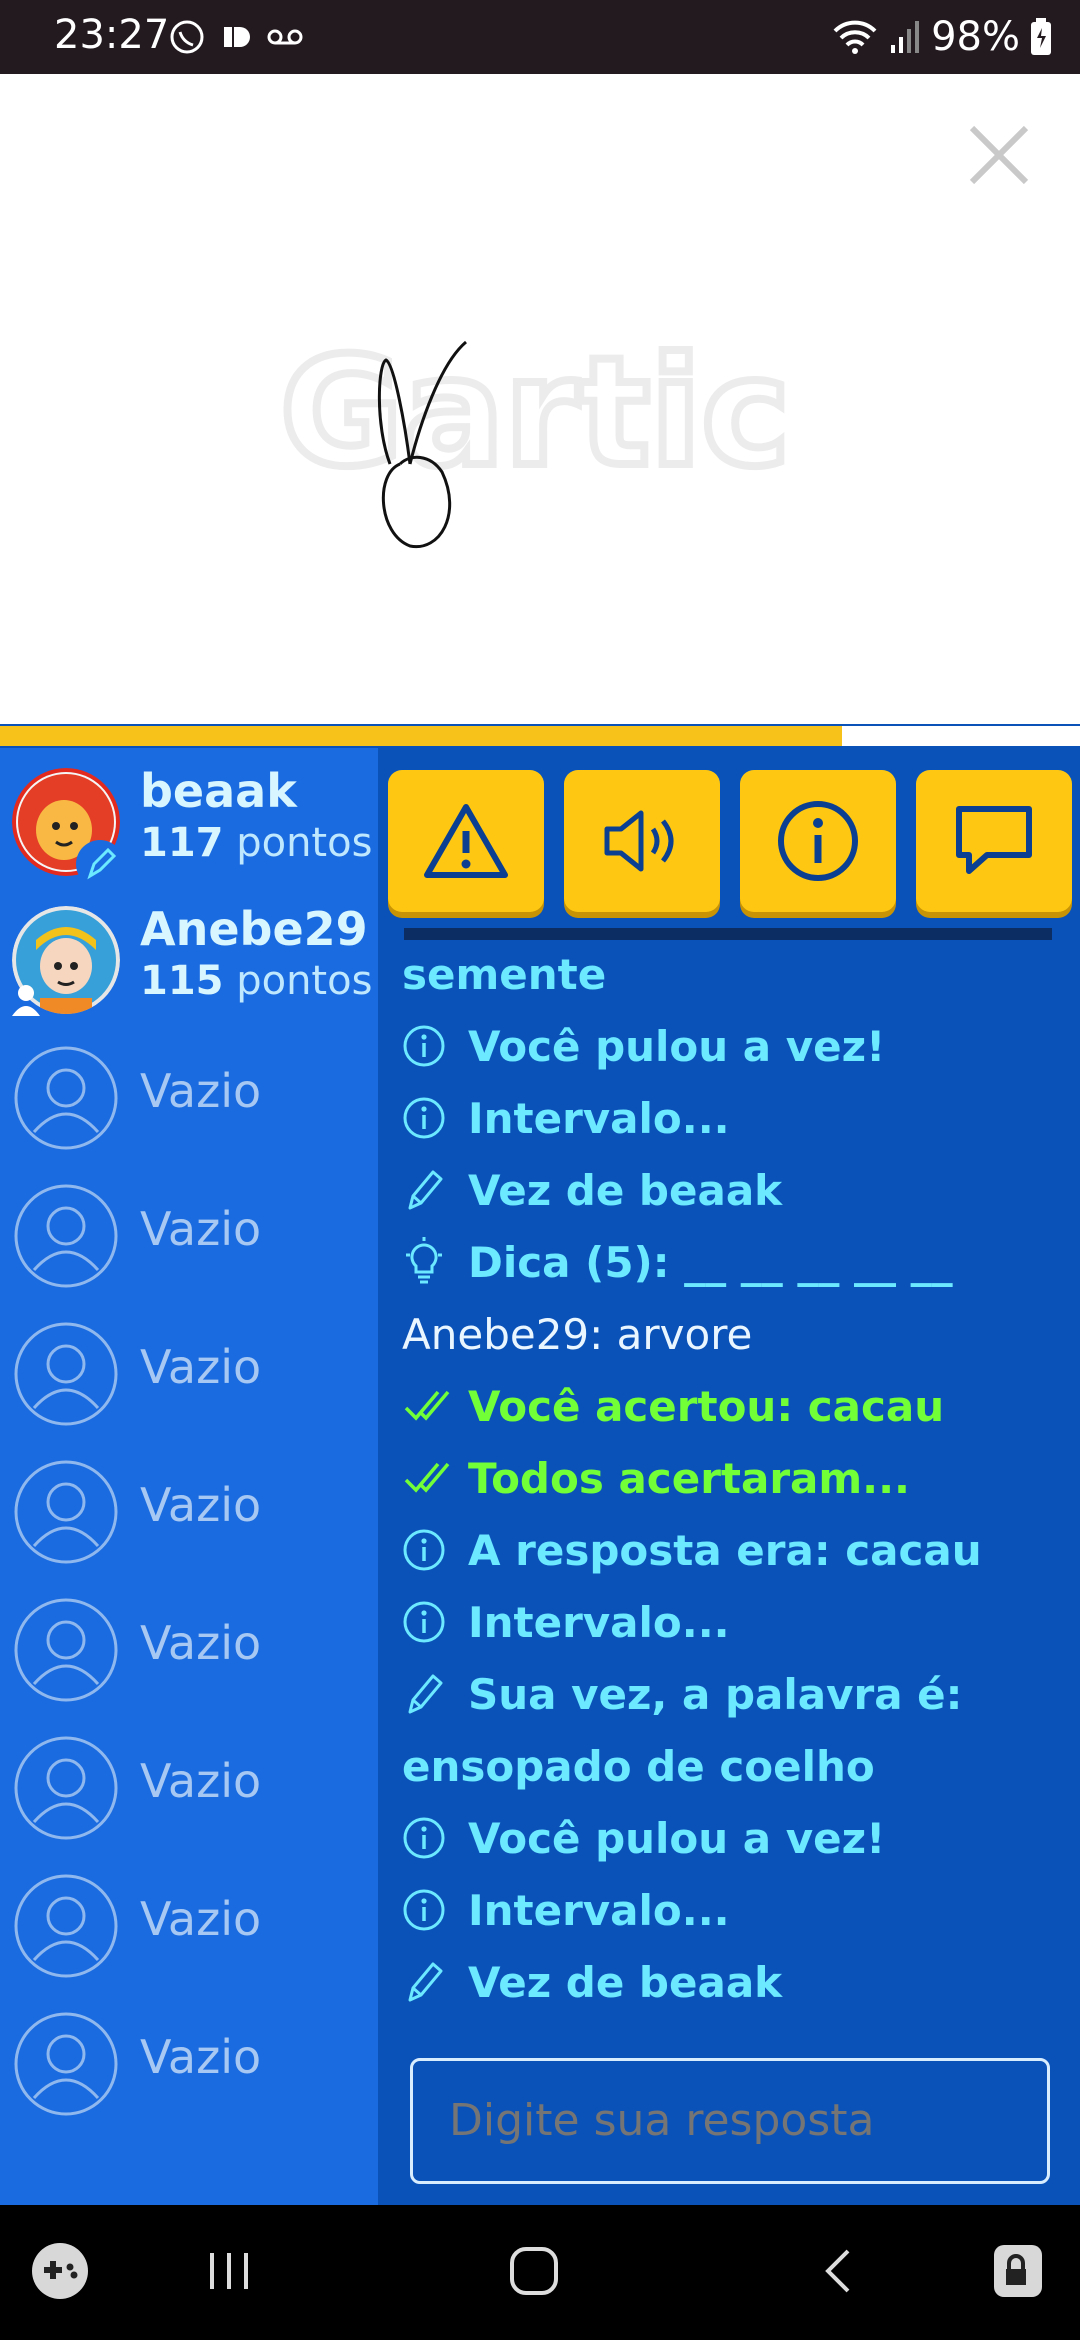 The width and height of the screenshot is (1080, 2340). Describe the element at coordinates (638, 1766) in the screenshot. I see `chat-message: ensopado de coelho` at that location.